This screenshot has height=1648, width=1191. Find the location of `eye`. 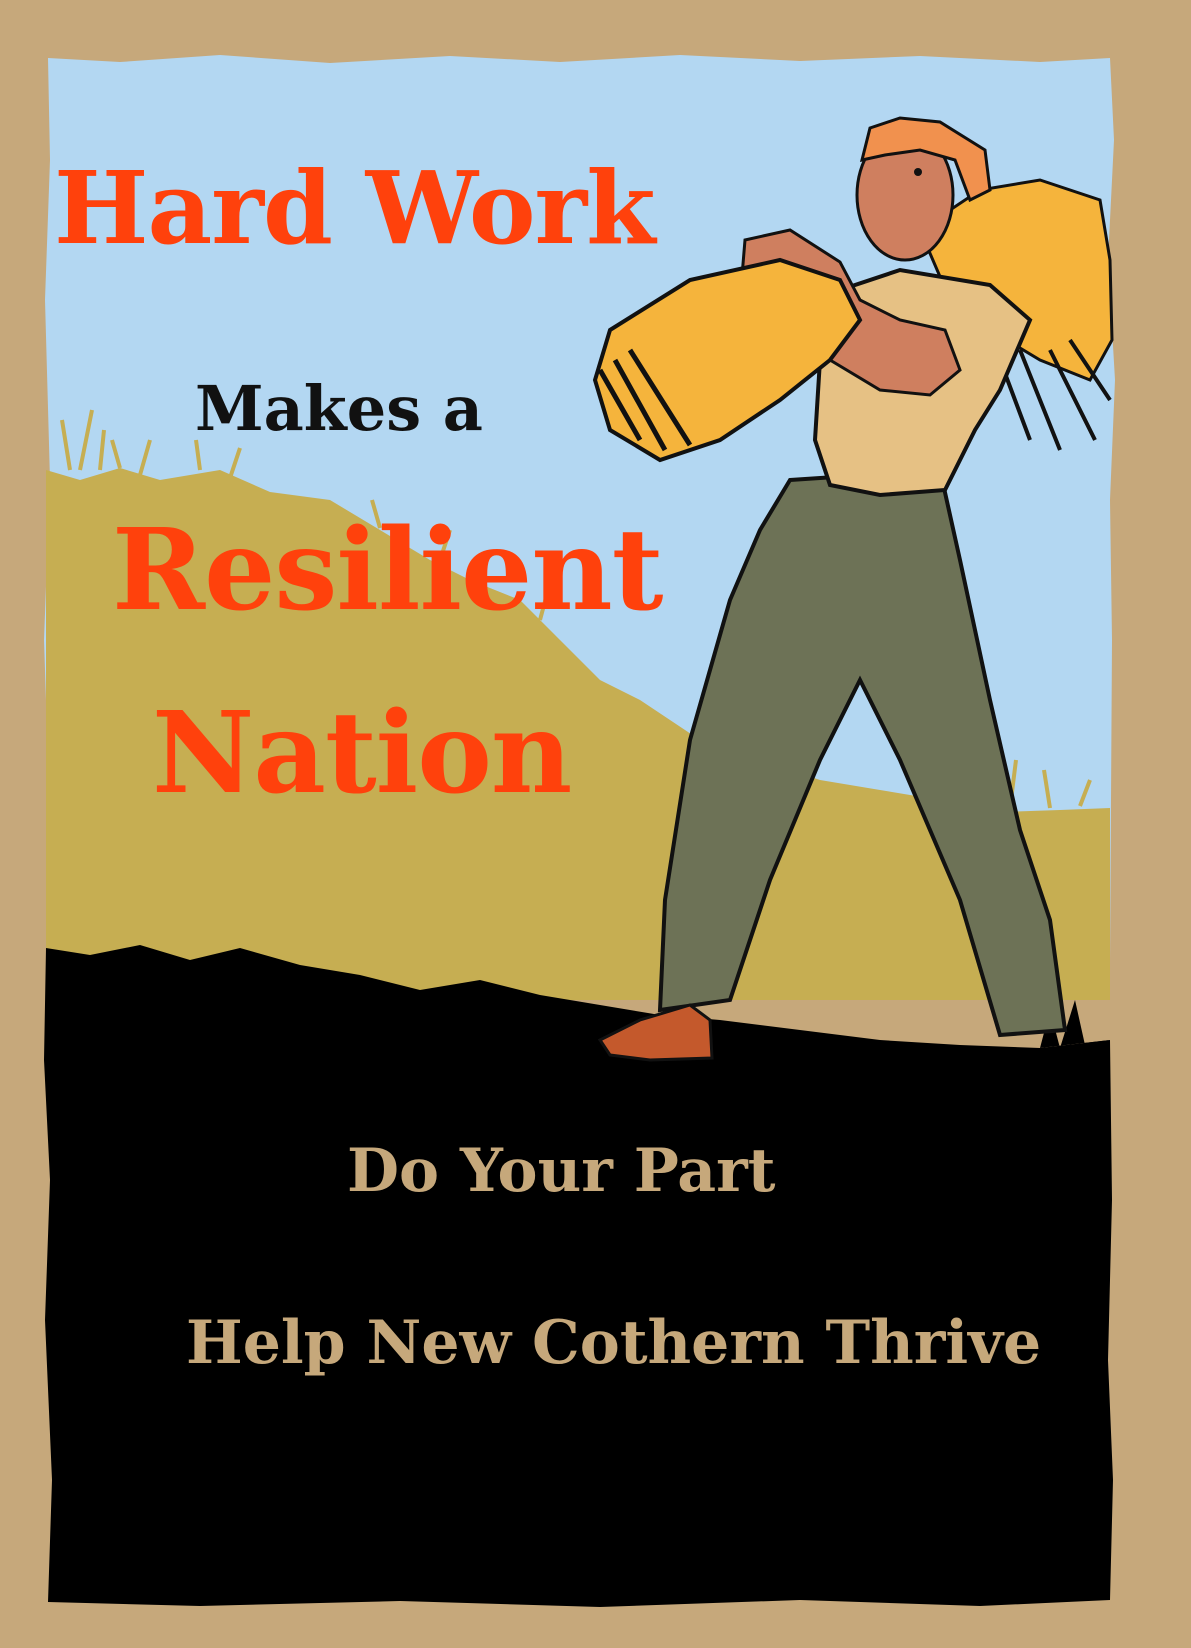

eye is located at coordinates (918, 172).